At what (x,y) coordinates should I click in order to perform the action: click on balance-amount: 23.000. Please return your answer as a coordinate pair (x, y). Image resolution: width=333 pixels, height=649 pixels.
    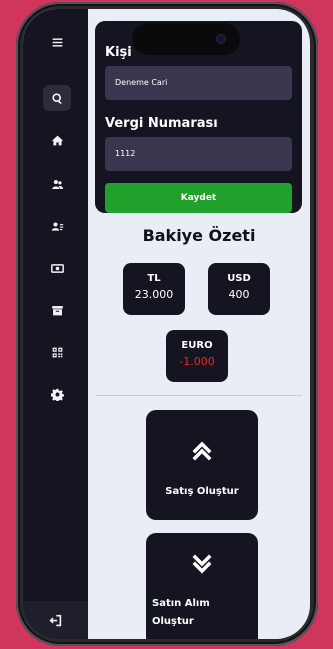
    Looking at the image, I should click on (154, 294).